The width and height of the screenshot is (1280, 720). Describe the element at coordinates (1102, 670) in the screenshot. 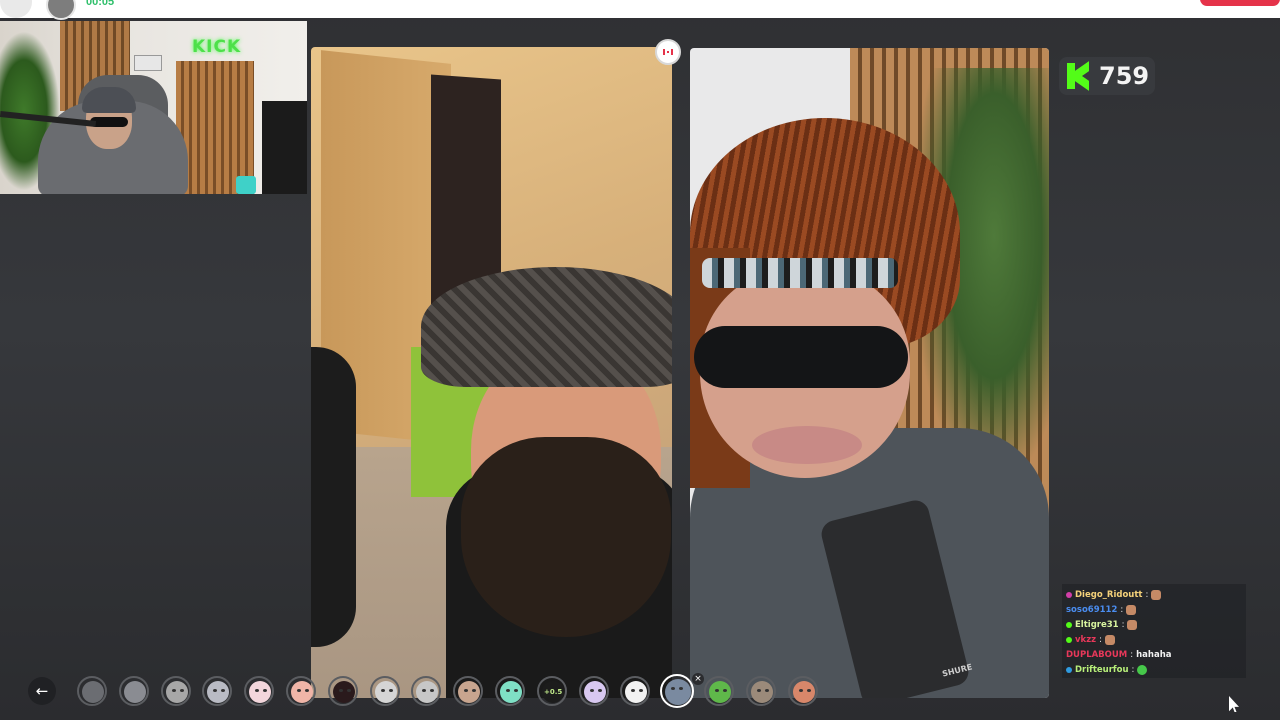

I see `chat-username: Drifteurfou` at that location.